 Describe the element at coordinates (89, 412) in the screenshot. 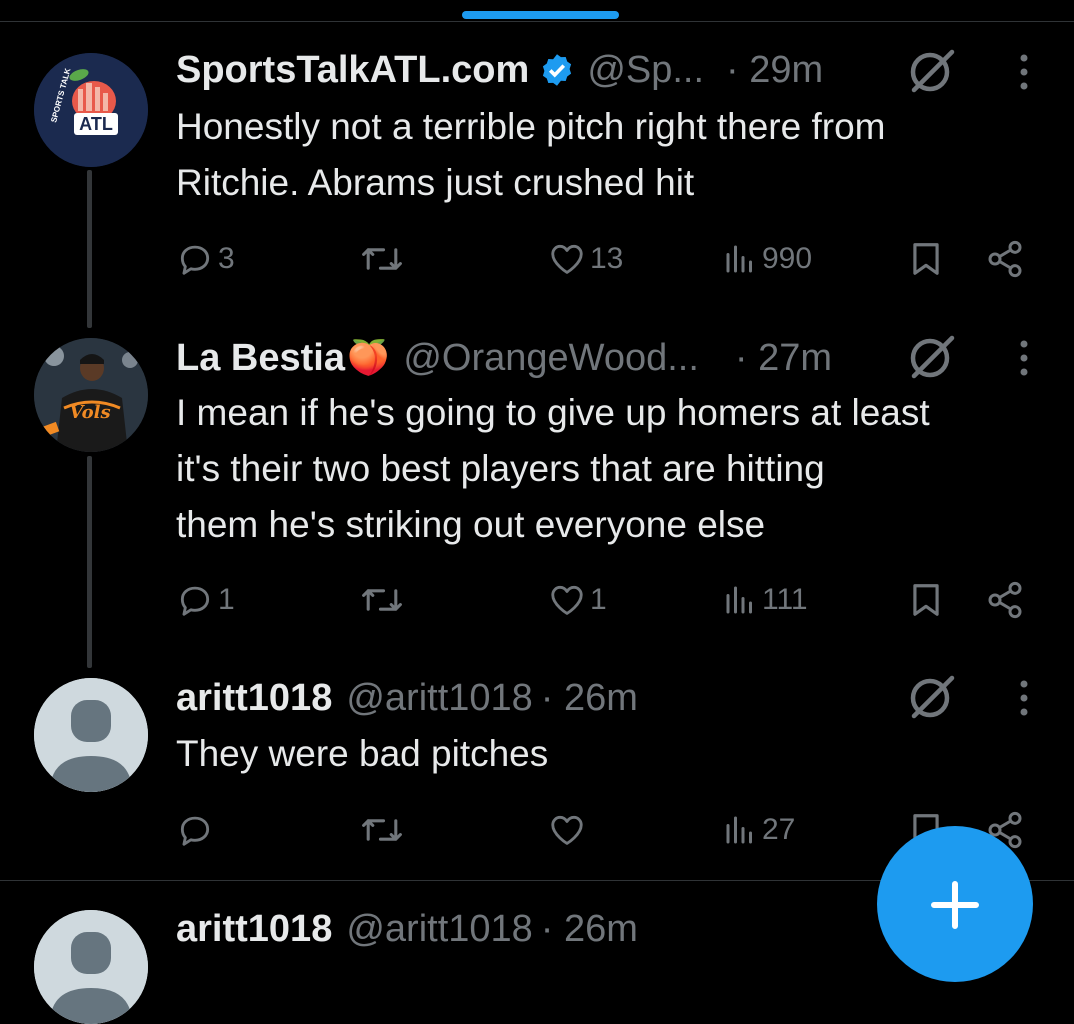

I see `svg-text: Vols` at that location.